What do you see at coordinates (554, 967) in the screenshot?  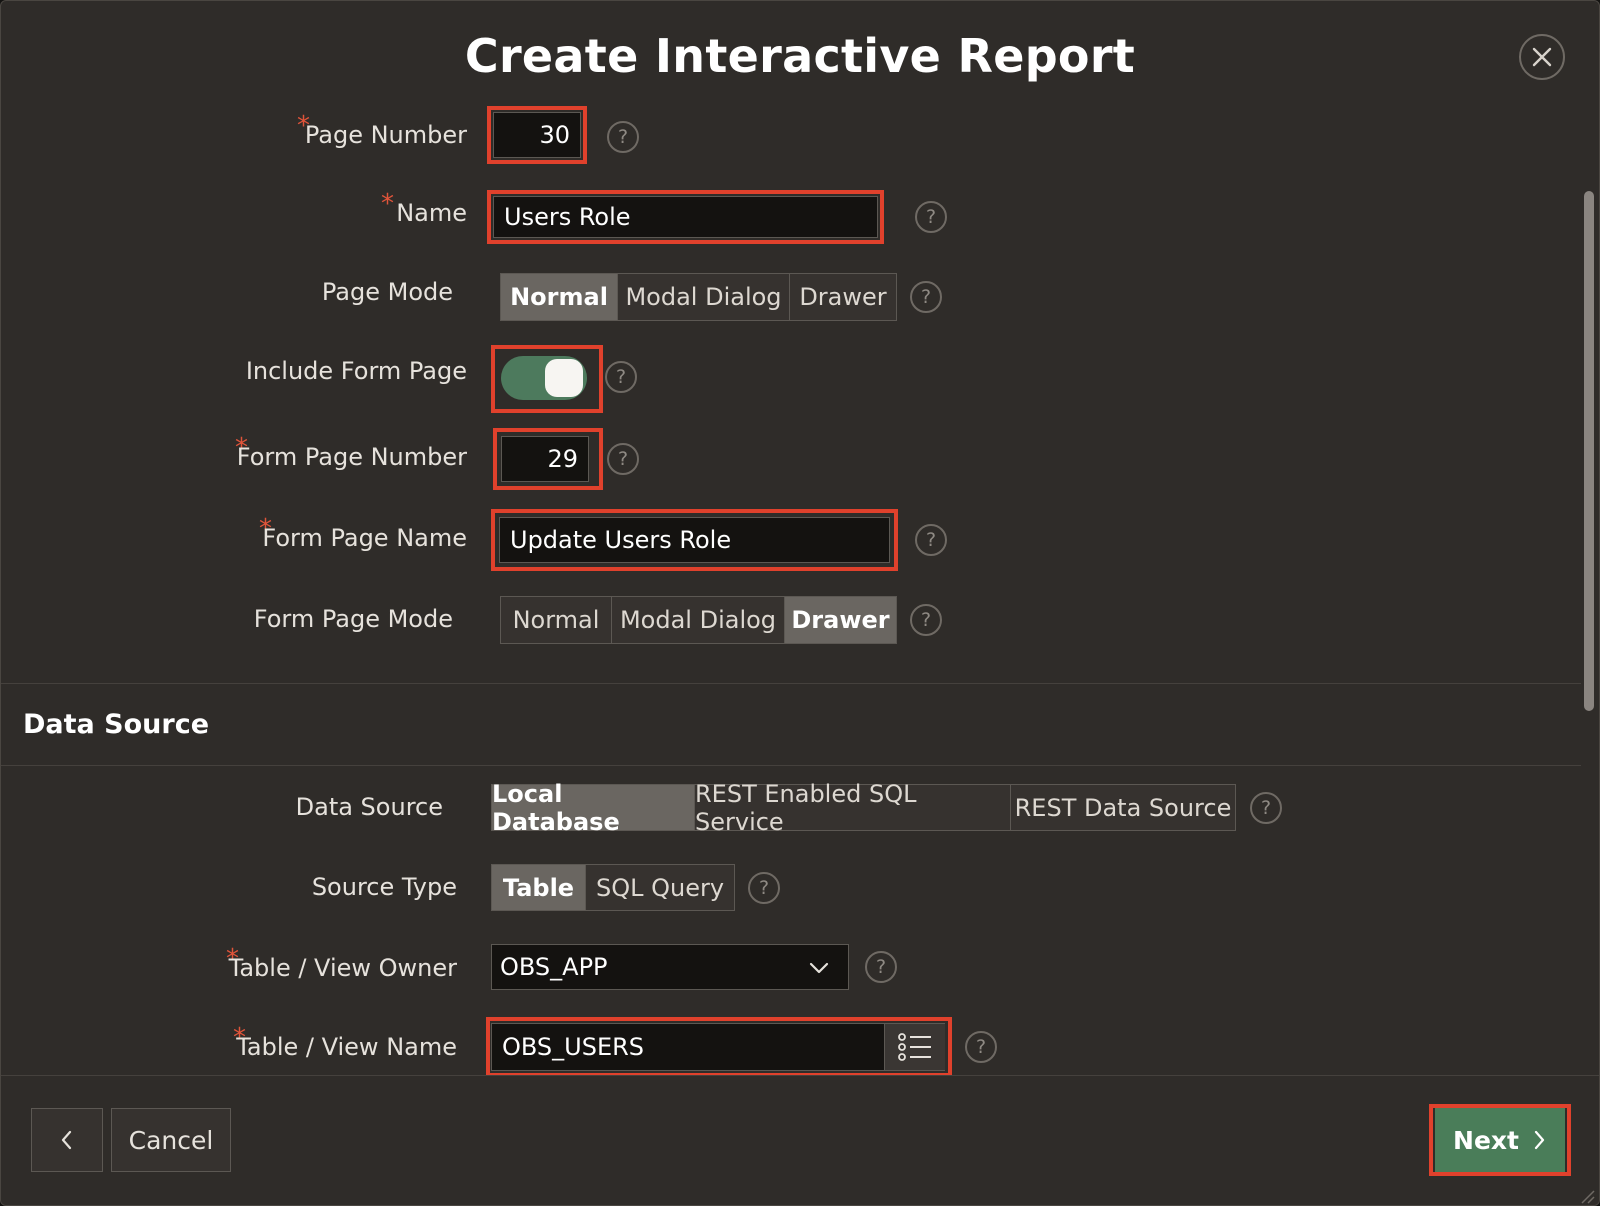 I see `table-view-owner-value: OBS_APP` at bounding box center [554, 967].